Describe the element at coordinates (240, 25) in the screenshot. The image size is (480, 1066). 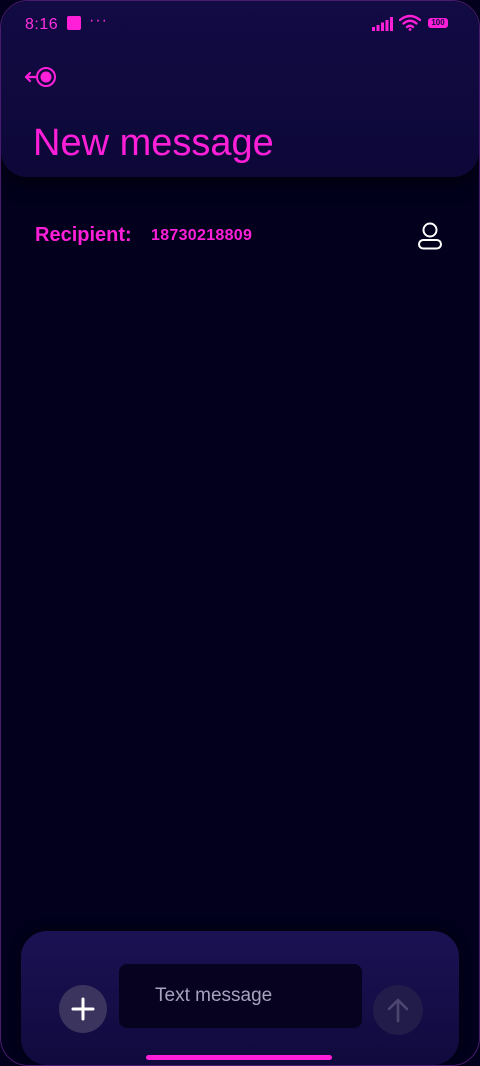
I see `status-bar: 8:16 ··· 100` at that location.